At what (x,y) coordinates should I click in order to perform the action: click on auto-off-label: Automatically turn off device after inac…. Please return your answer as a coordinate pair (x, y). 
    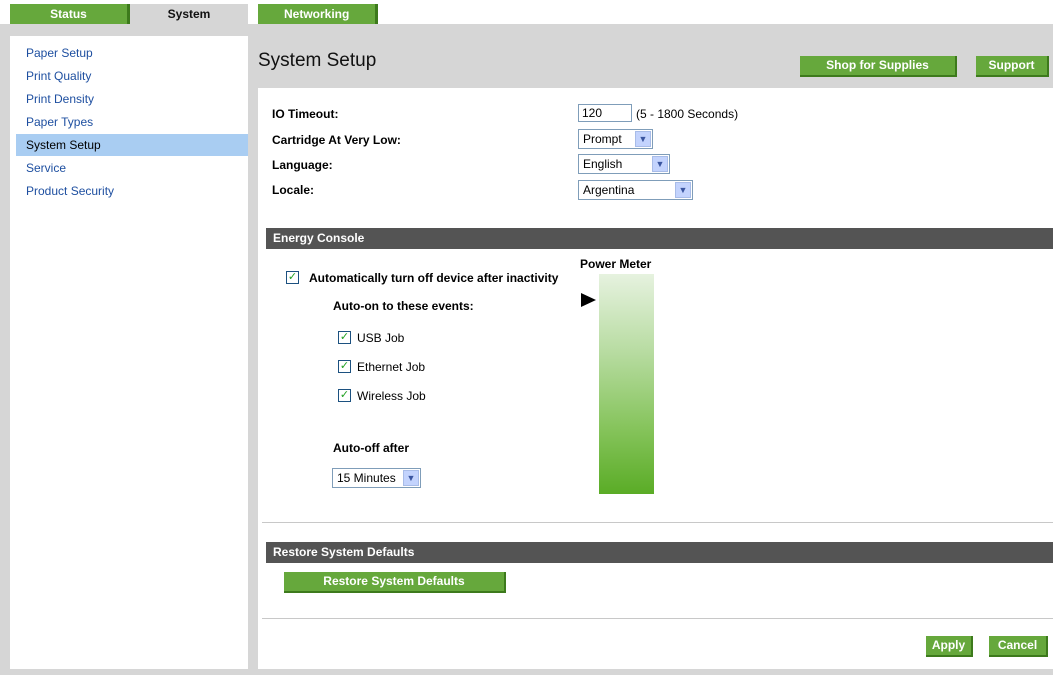
    Looking at the image, I should click on (434, 278).